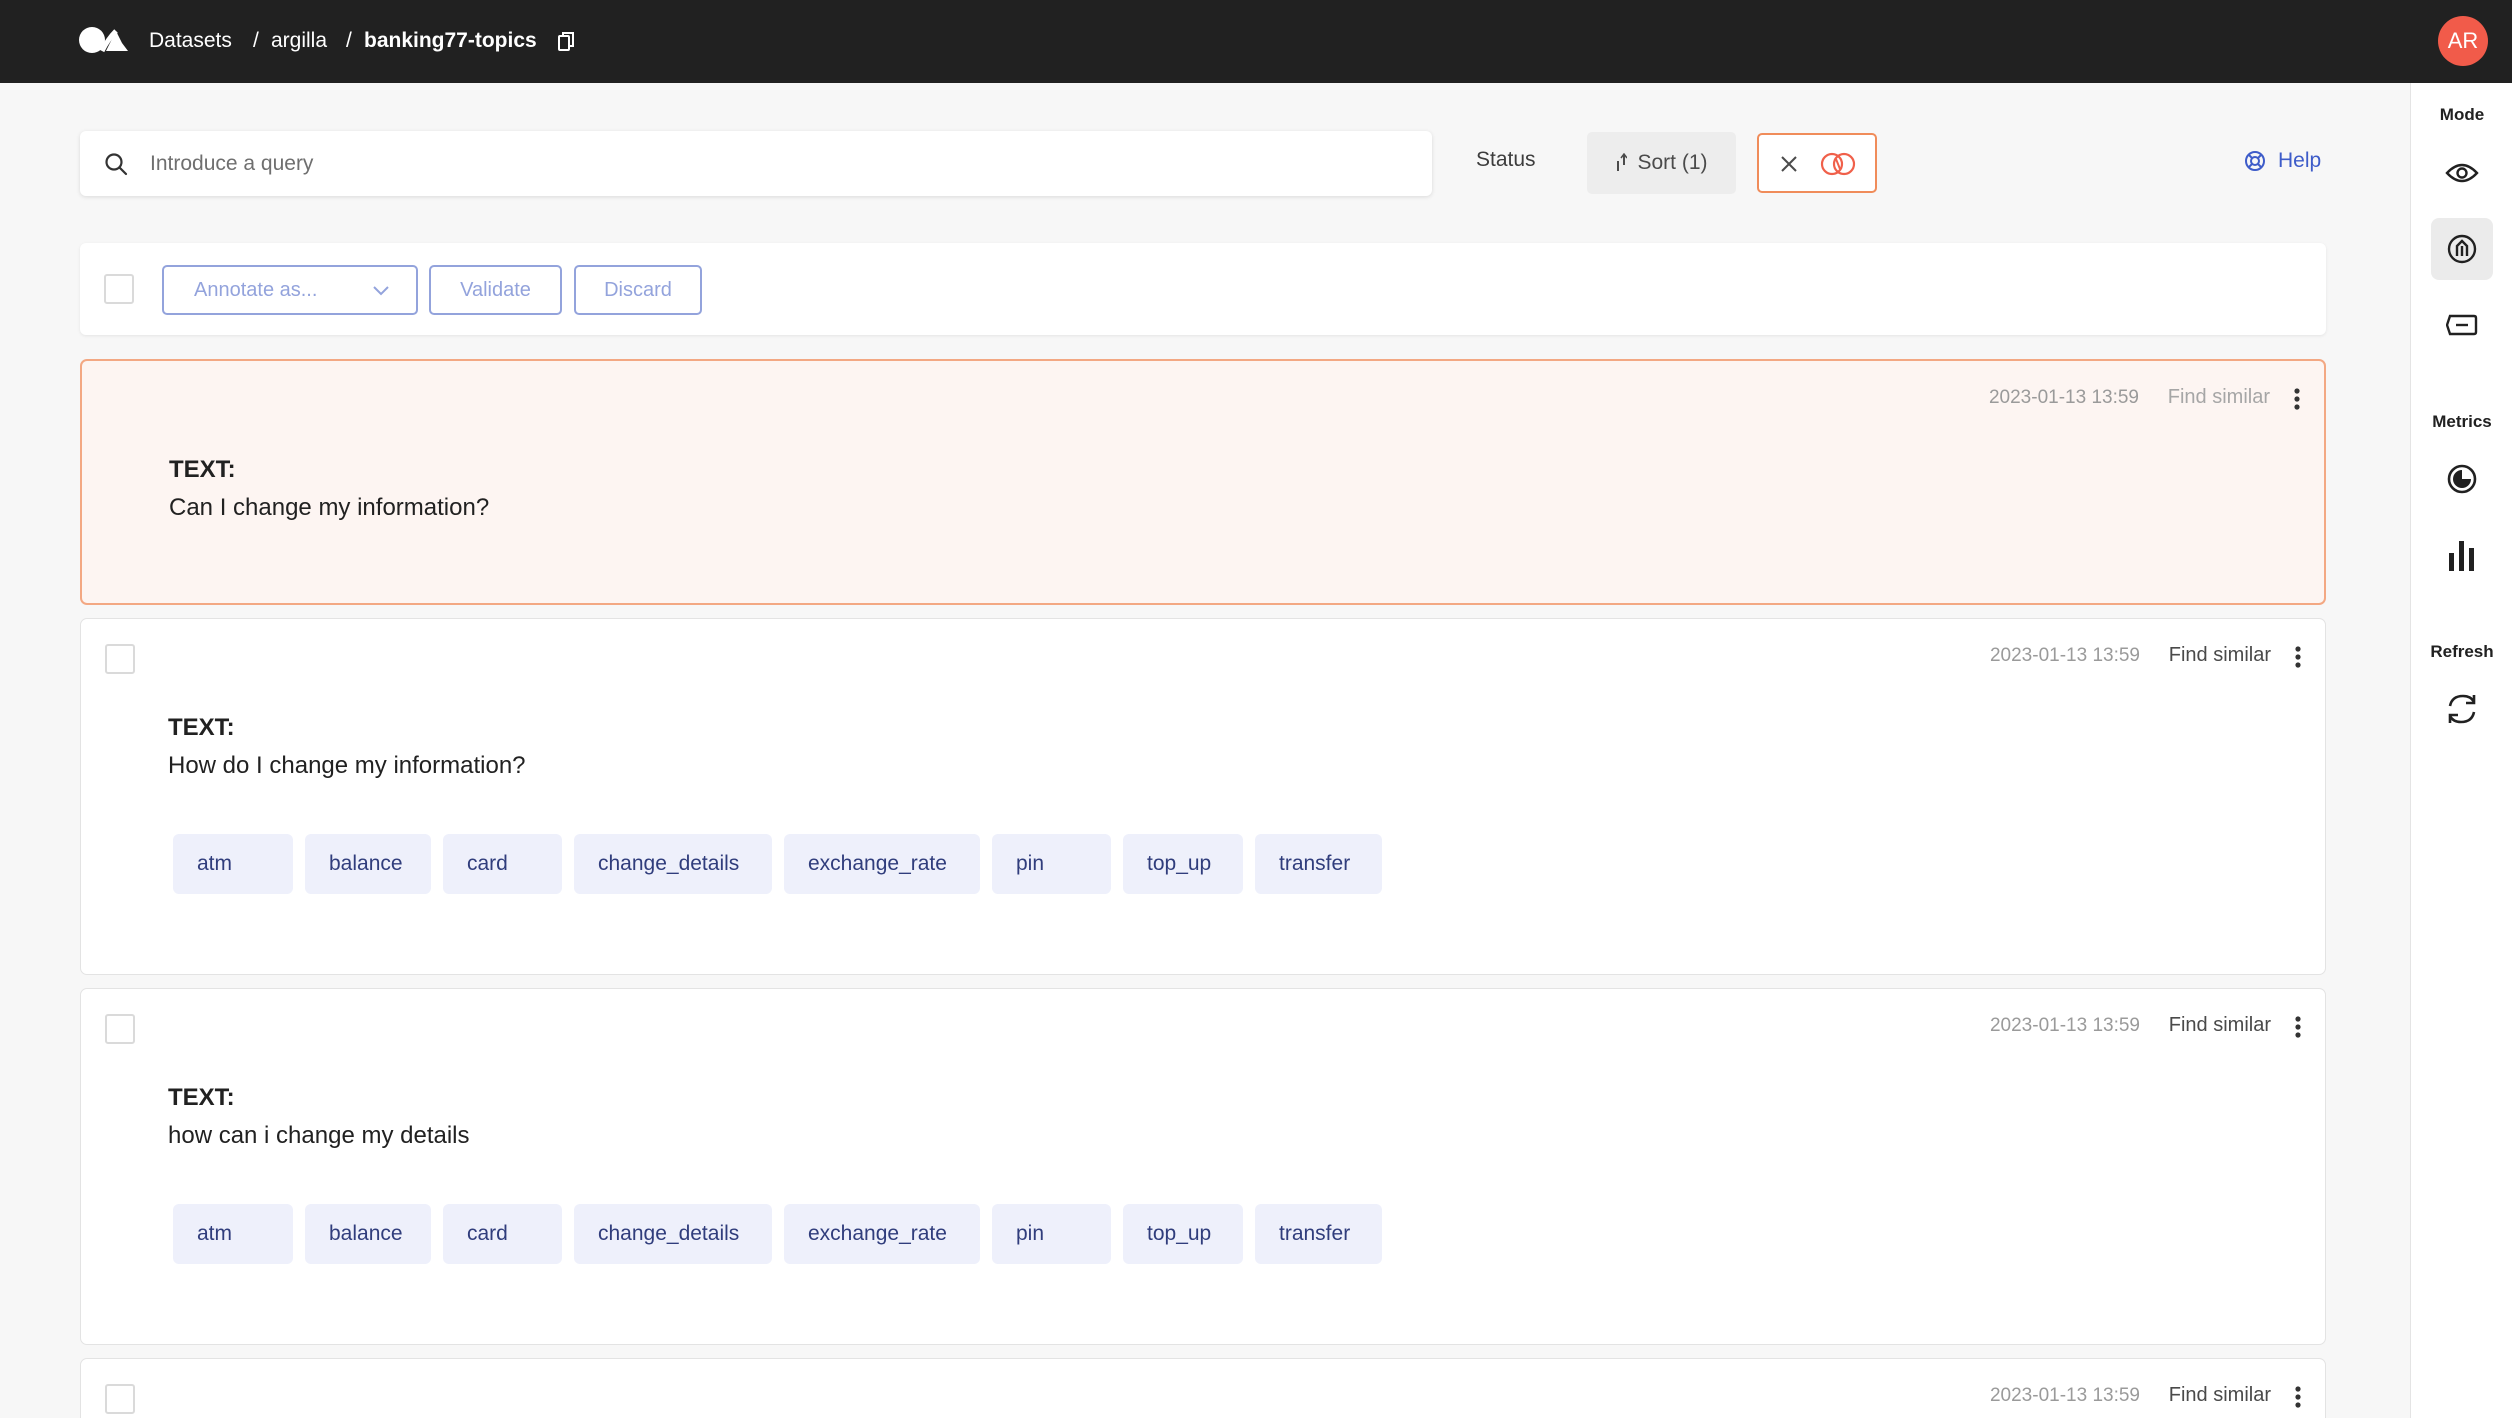 The width and height of the screenshot is (2512, 1418). Describe the element at coordinates (2463, 41) in the screenshot. I see `user-avatar: AR` at that location.